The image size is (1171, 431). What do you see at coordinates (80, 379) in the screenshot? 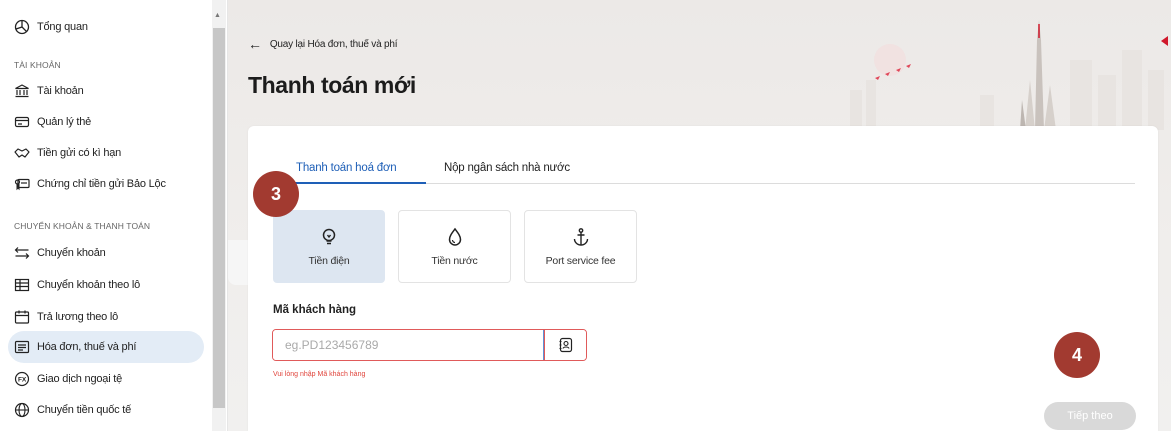
I see `sidebar-item-label: Giao dịch ngoại tệ` at bounding box center [80, 379].